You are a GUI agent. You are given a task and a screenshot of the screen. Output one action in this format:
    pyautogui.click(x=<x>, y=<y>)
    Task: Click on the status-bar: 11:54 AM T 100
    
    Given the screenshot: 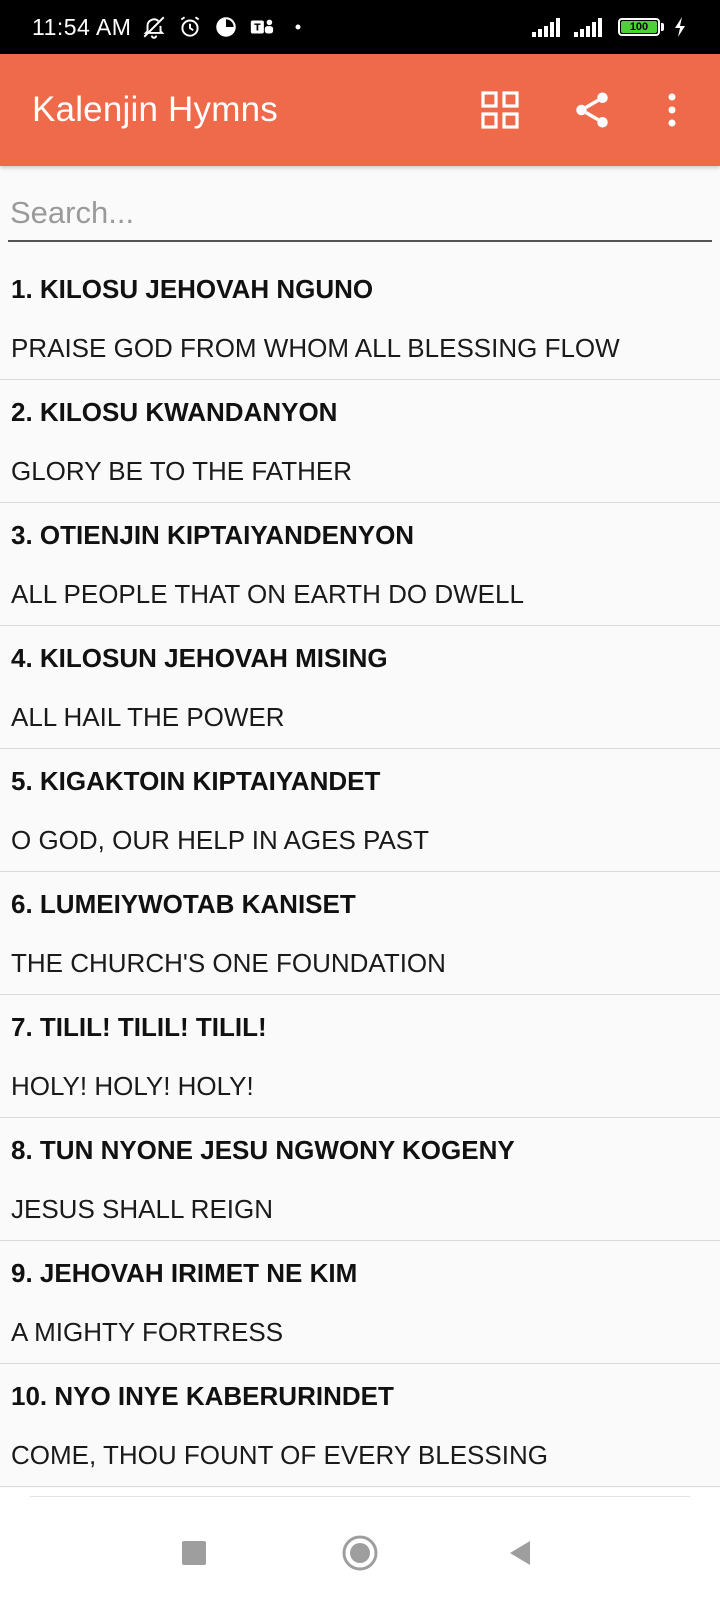 What is the action you would take?
    pyautogui.click(x=360, y=27)
    